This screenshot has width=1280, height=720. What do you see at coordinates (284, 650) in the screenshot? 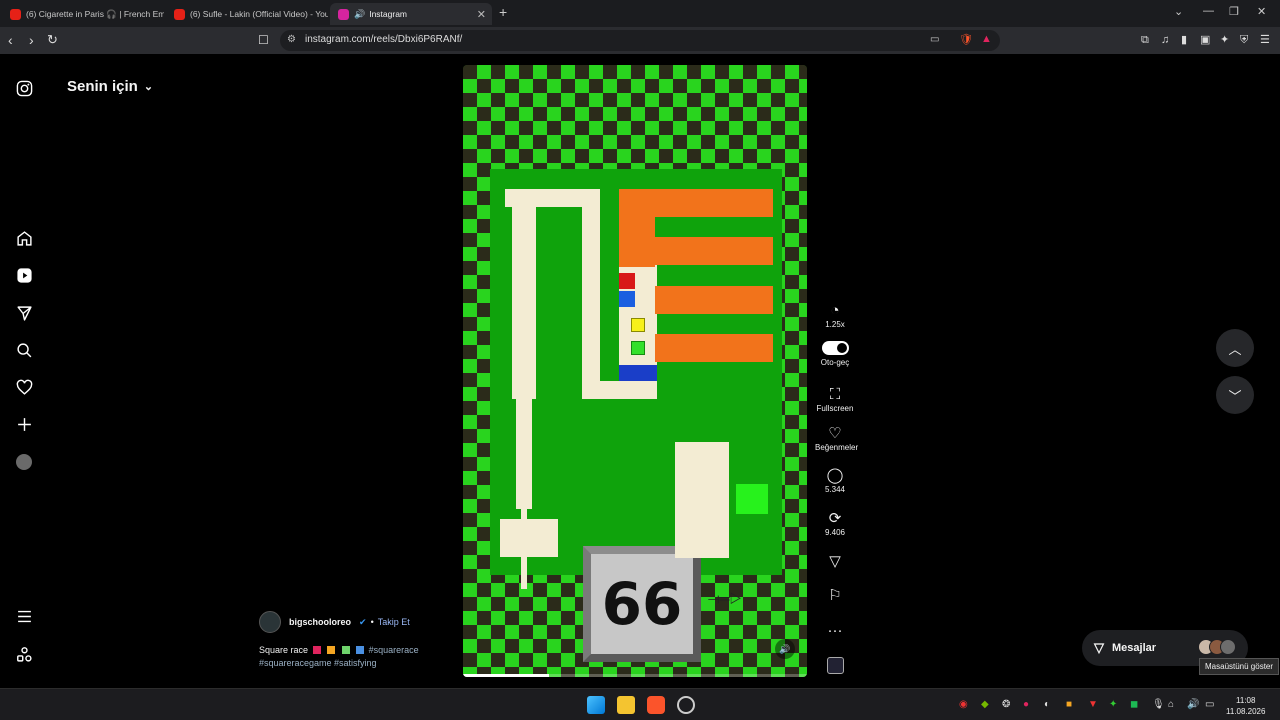
I see `caption-title: Square race` at bounding box center [284, 650].